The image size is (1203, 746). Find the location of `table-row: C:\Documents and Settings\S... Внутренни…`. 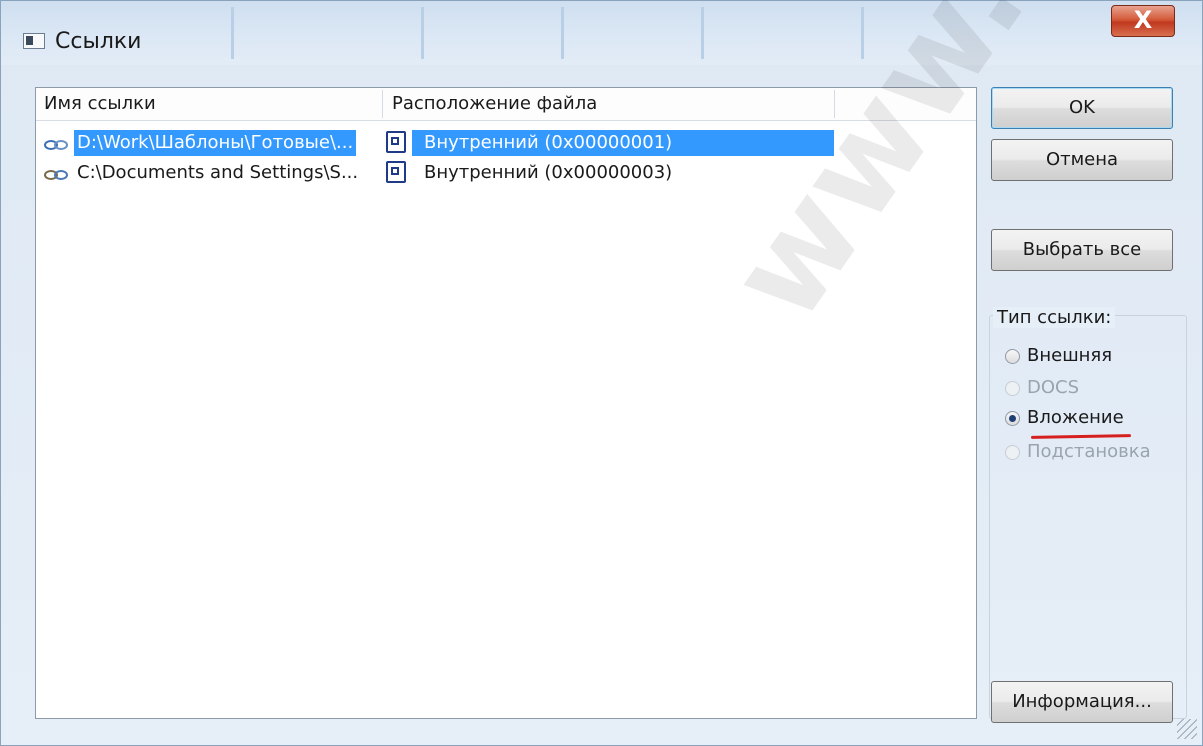

table-row: C:\Documents and Settings\S... Внутренни… is located at coordinates (506, 174).